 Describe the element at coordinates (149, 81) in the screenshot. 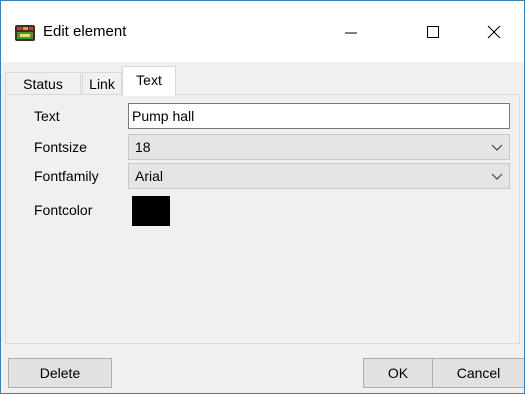

I see `tab-text: Text` at that location.